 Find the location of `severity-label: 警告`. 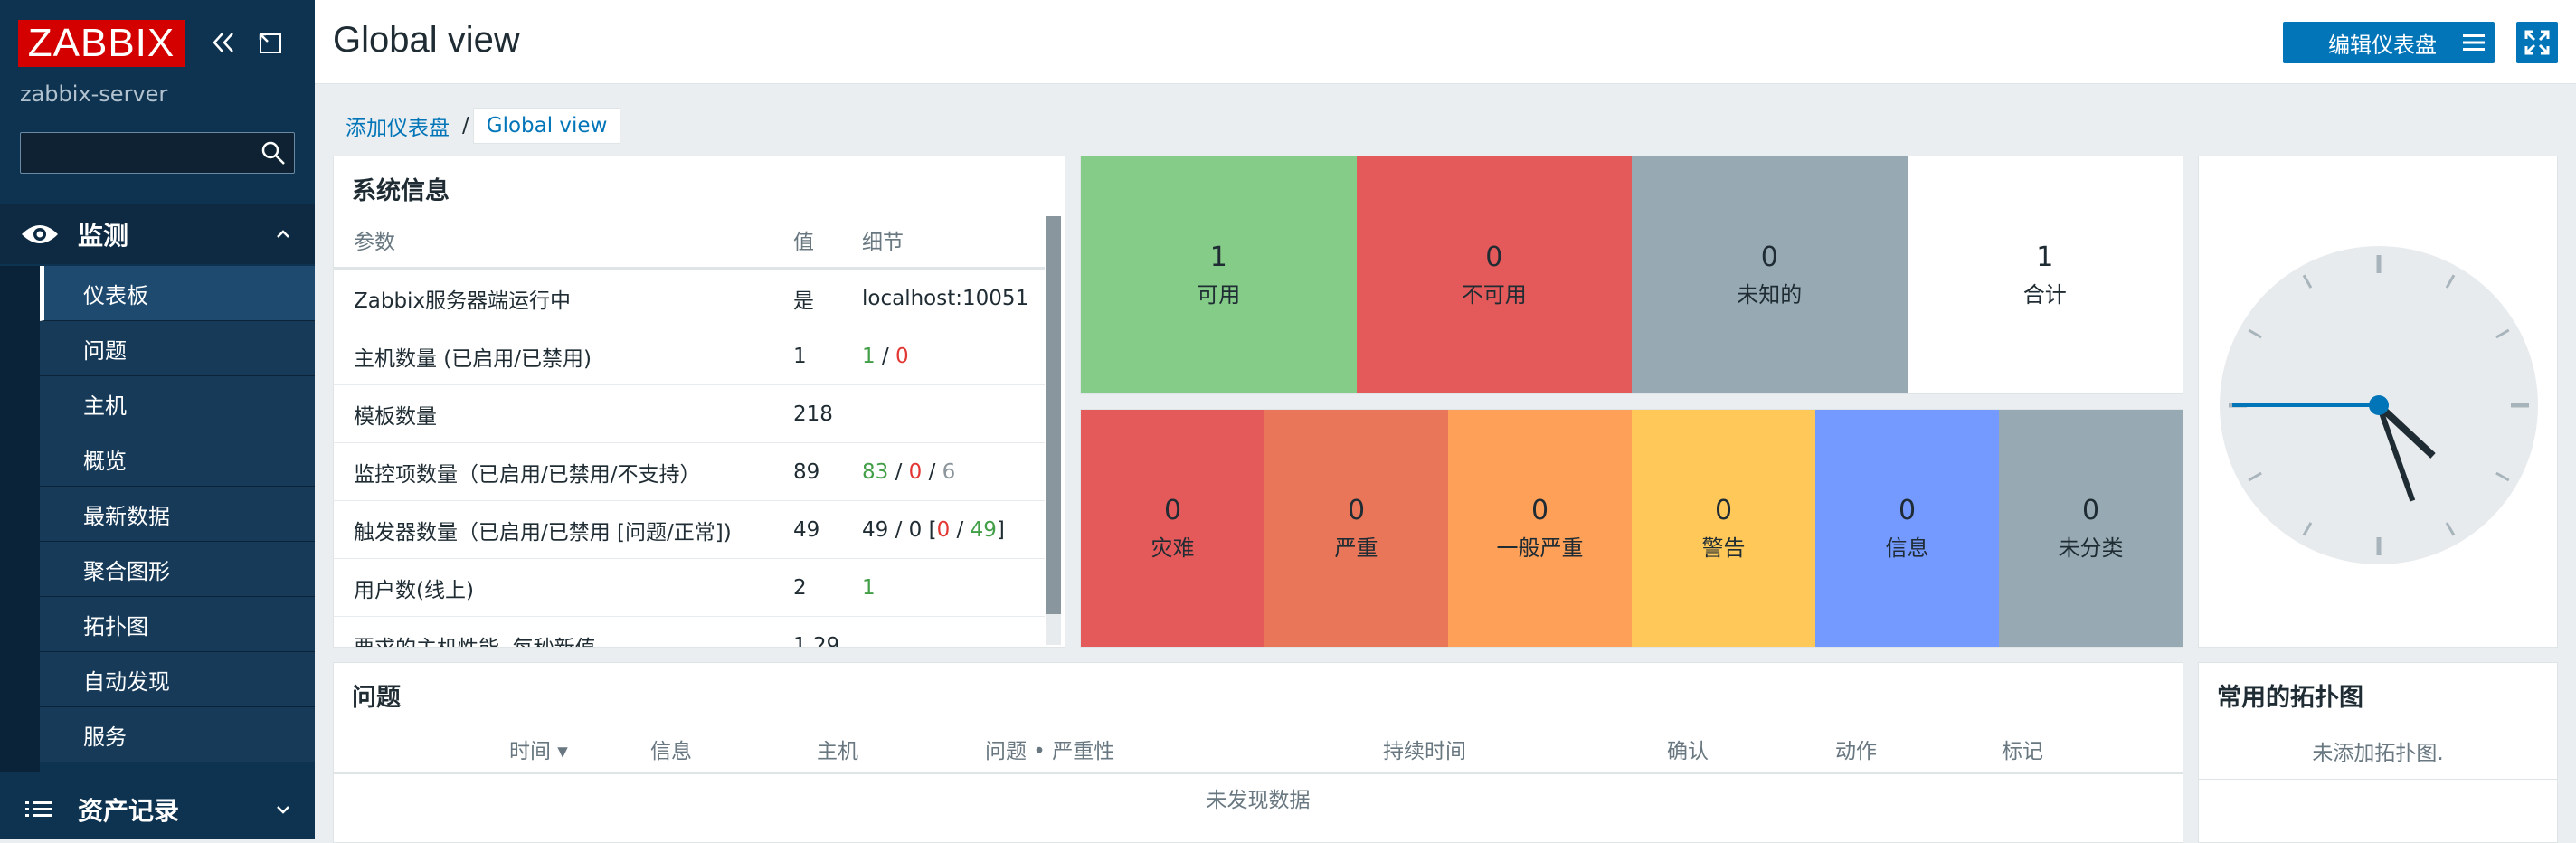

severity-label: 警告 is located at coordinates (1724, 548).